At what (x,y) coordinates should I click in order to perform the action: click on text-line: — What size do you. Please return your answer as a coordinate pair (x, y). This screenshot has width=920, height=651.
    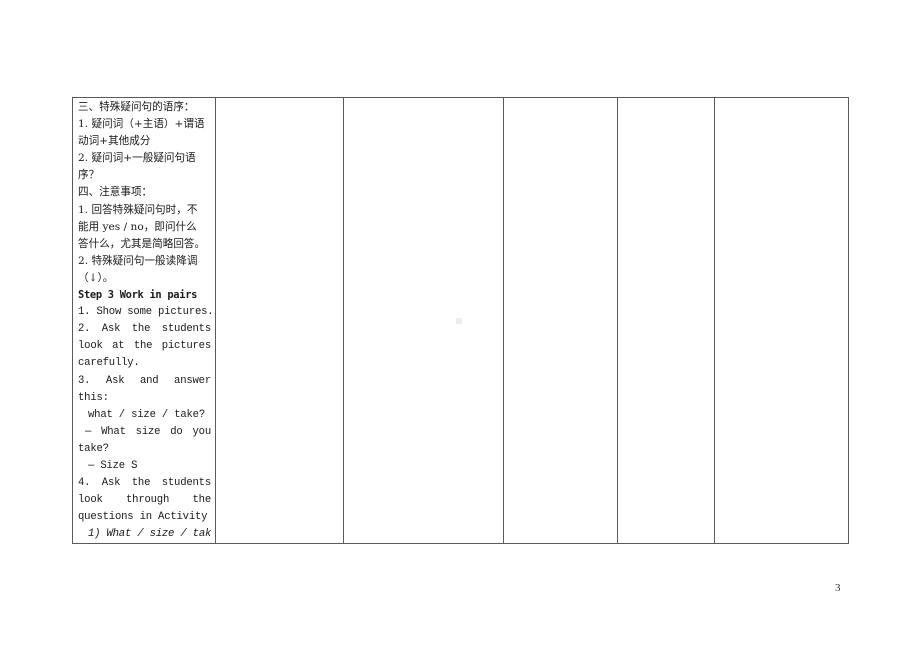
    Looking at the image, I should click on (148, 431).